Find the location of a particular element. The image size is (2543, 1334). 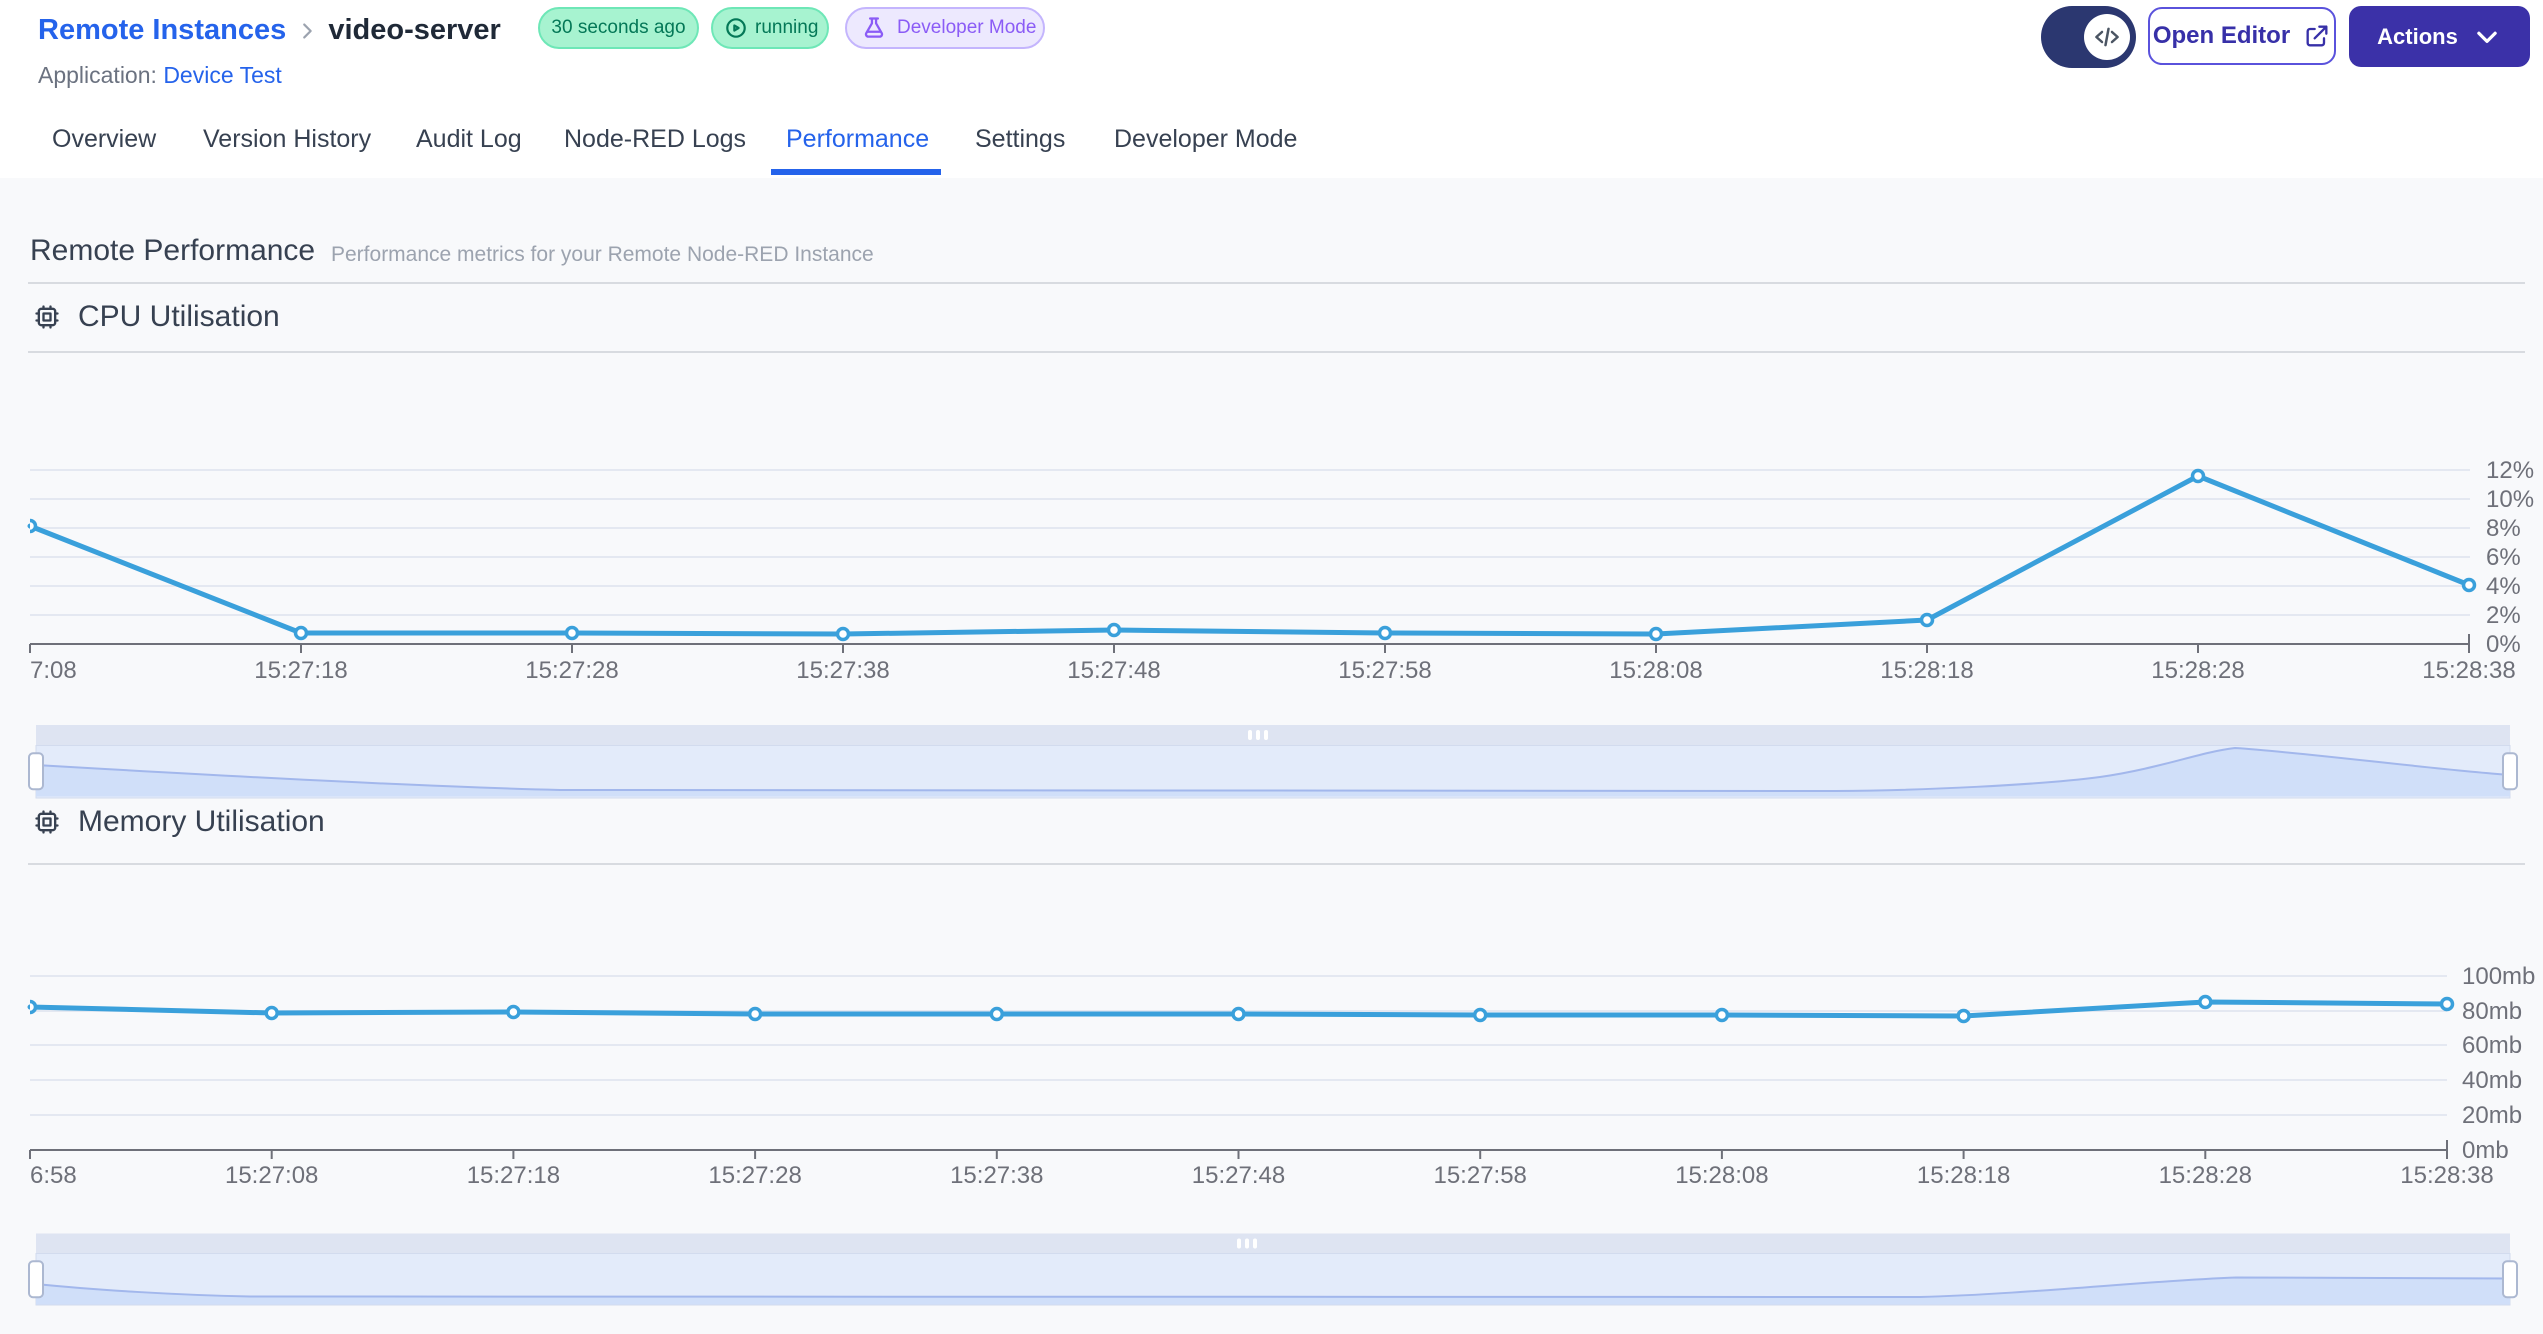

svg-text: 10% is located at coordinates (2510, 499).